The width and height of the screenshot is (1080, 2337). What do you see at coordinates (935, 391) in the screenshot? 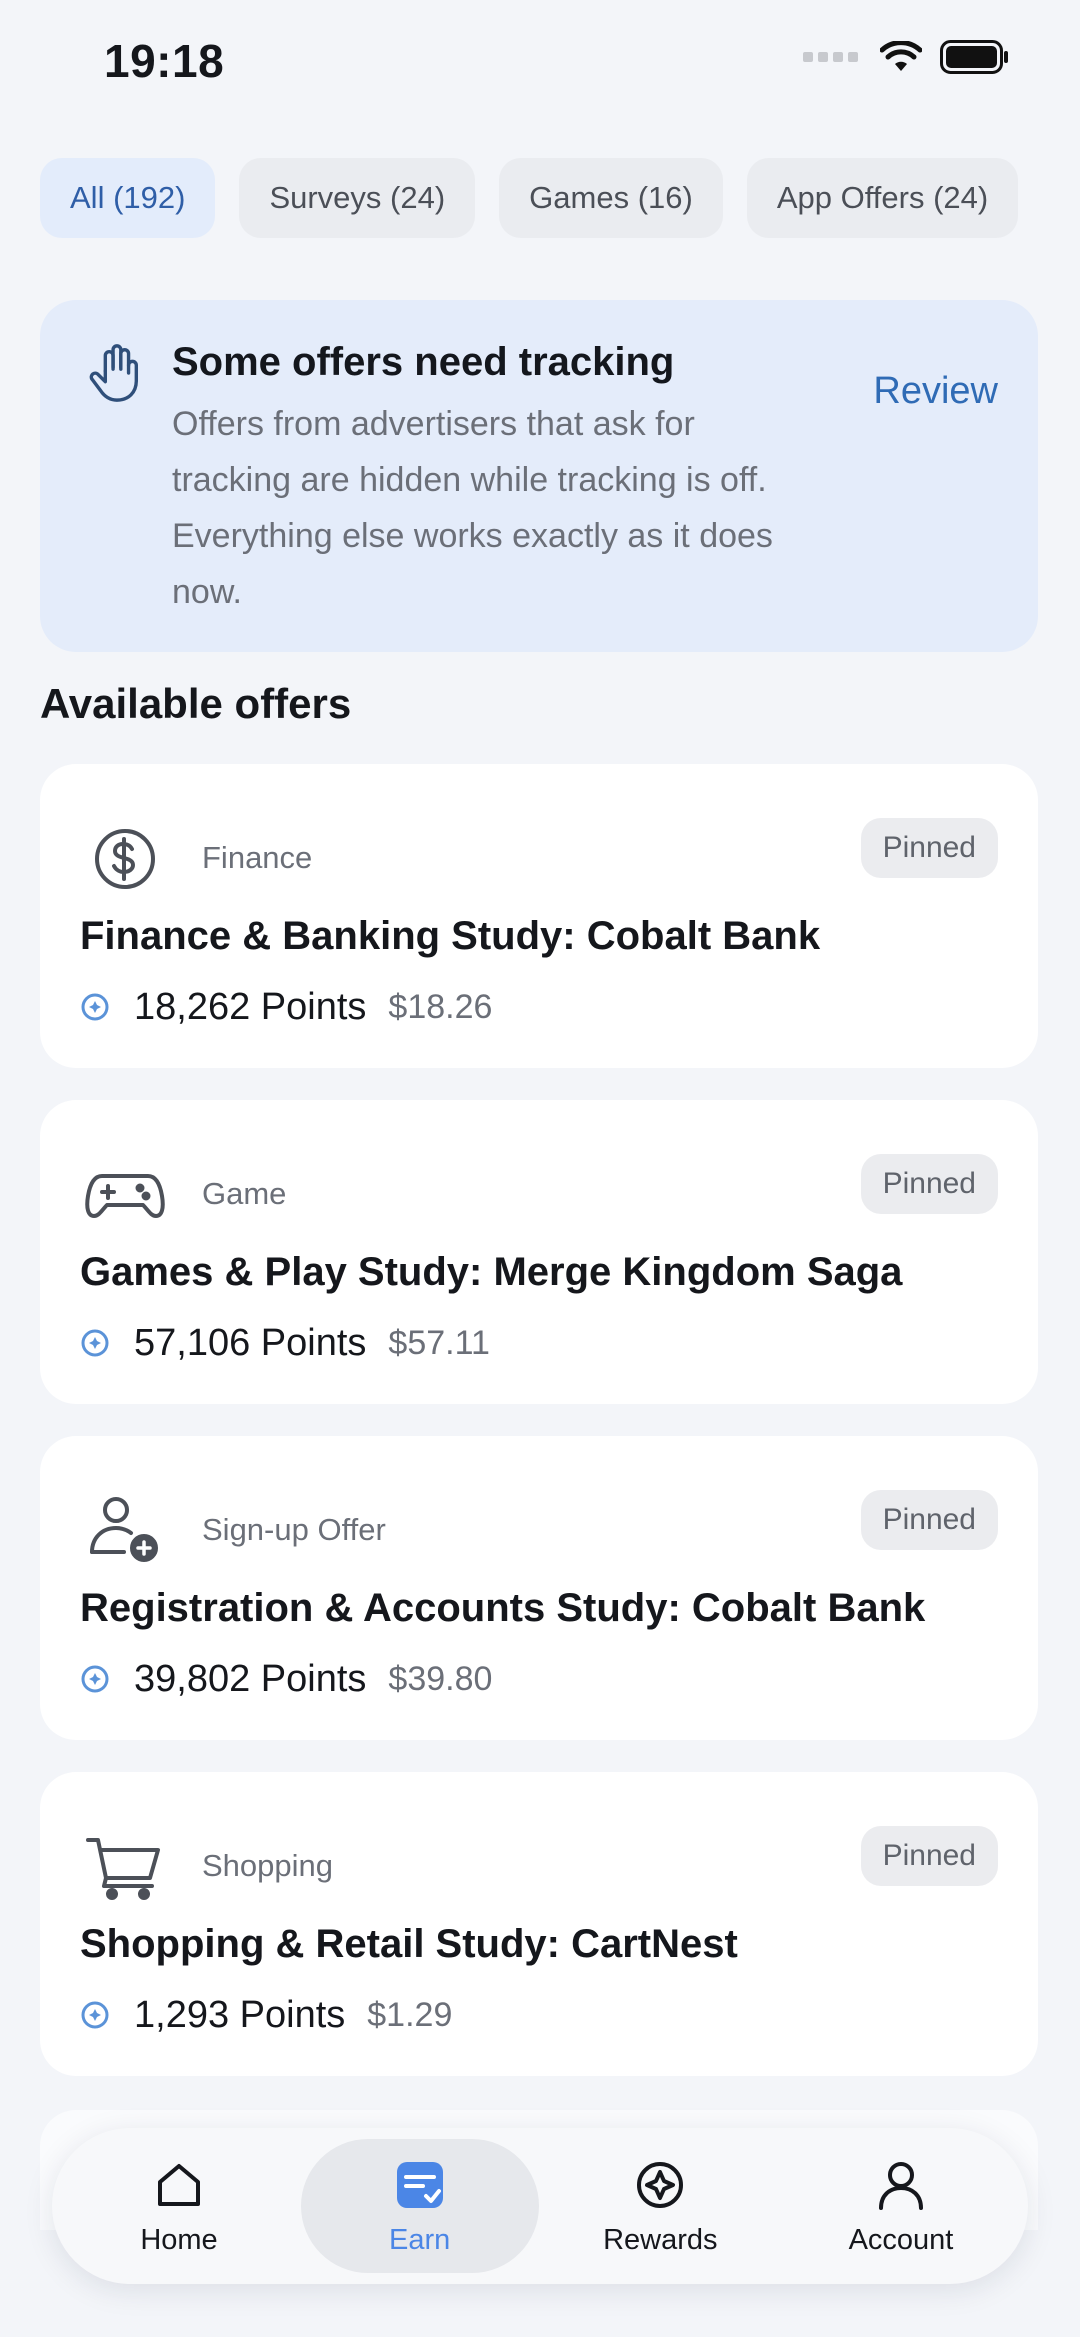
I see `review-button: Review` at bounding box center [935, 391].